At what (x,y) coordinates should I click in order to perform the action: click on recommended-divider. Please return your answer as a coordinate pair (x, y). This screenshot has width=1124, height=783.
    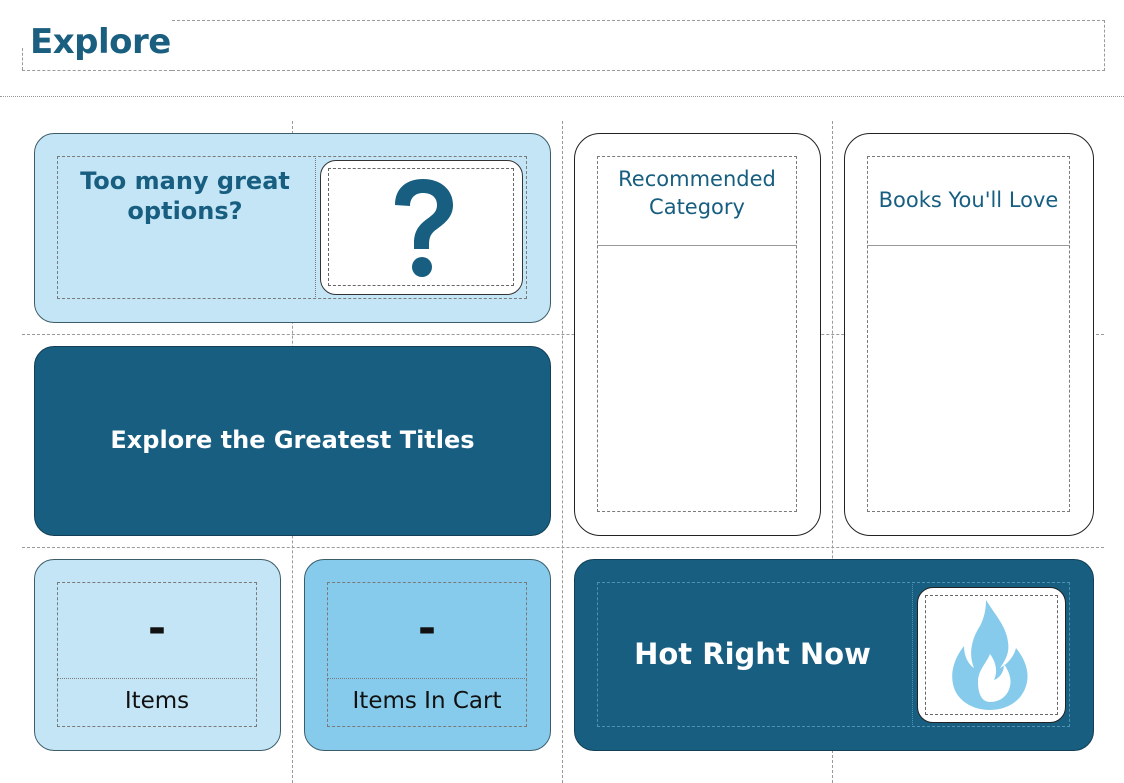
    Looking at the image, I should click on (697, 245).